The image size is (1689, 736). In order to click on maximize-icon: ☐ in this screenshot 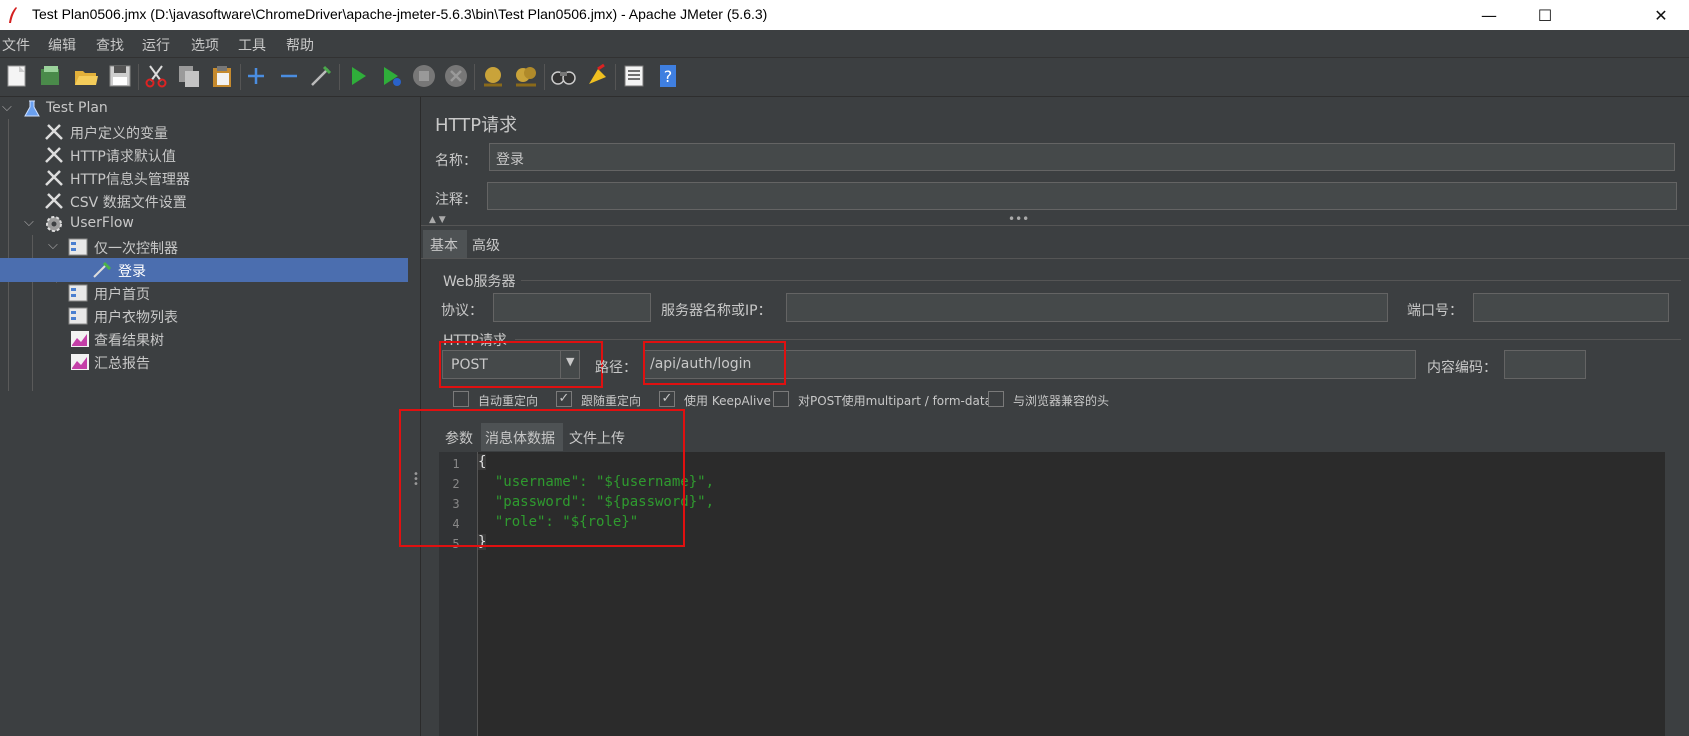, I will do `click(1545, 15)`.